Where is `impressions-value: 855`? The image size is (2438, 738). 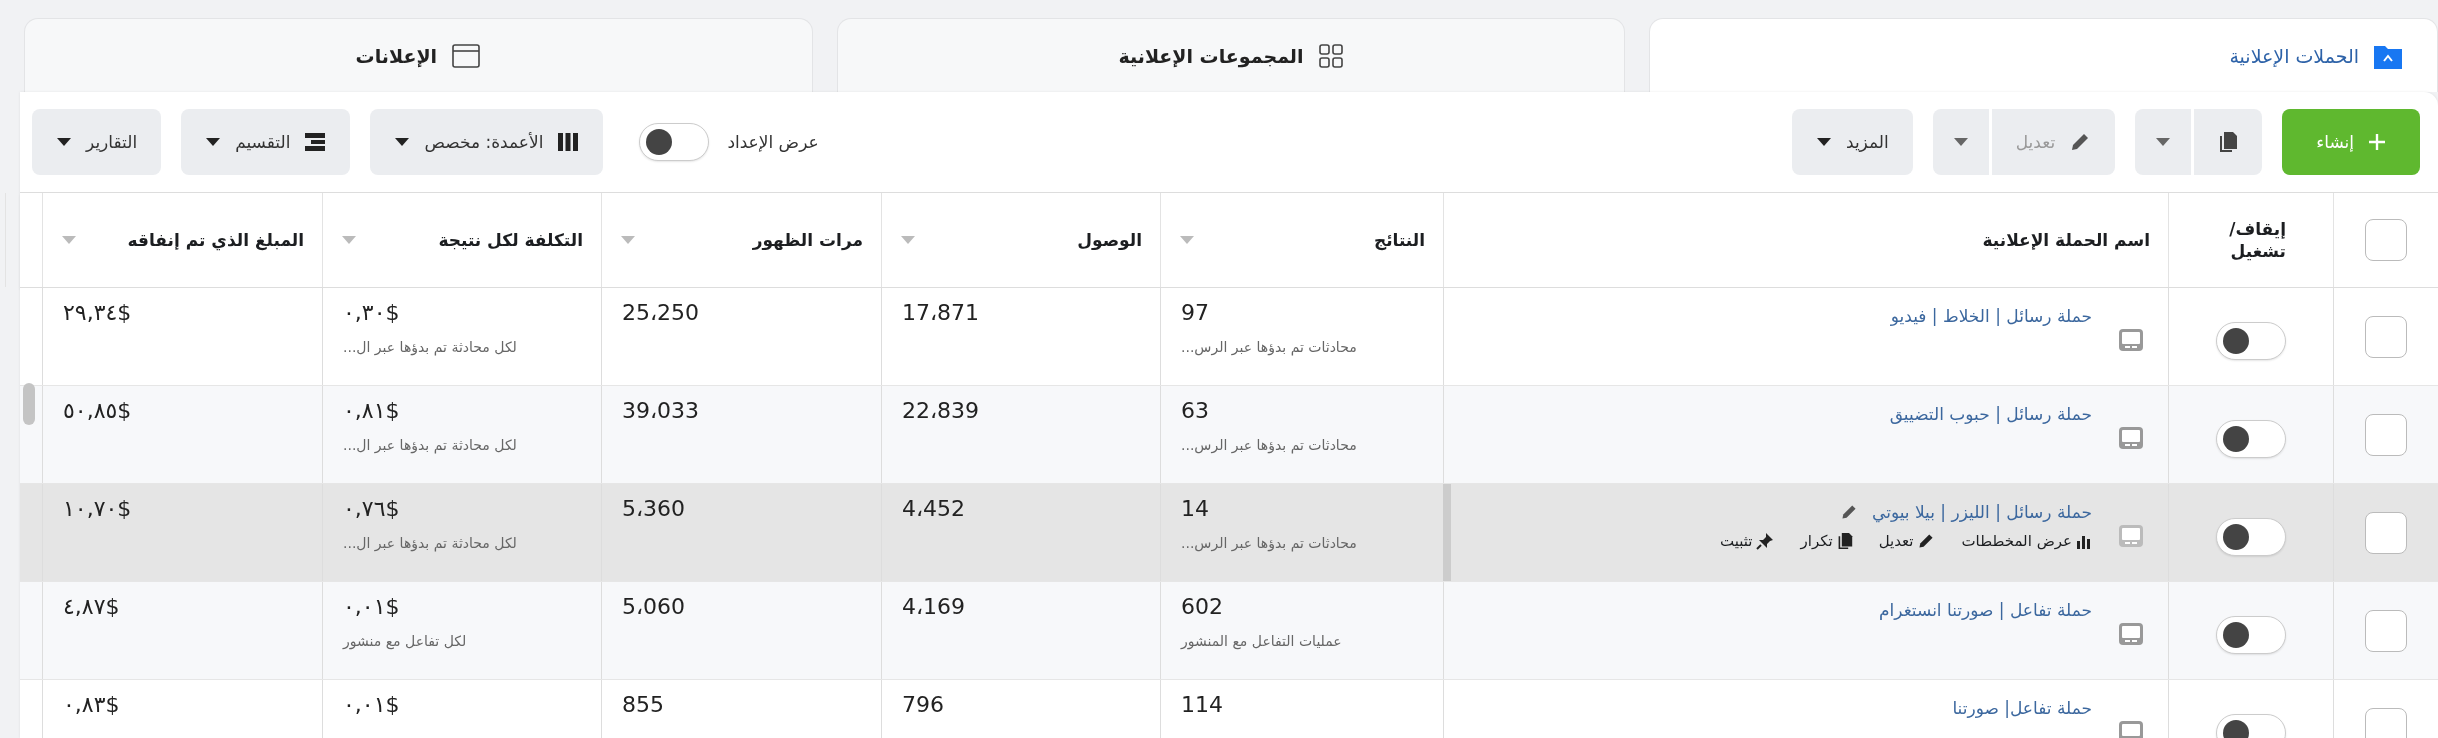
impressions-value: 855 is located at coordinates (643, 704).